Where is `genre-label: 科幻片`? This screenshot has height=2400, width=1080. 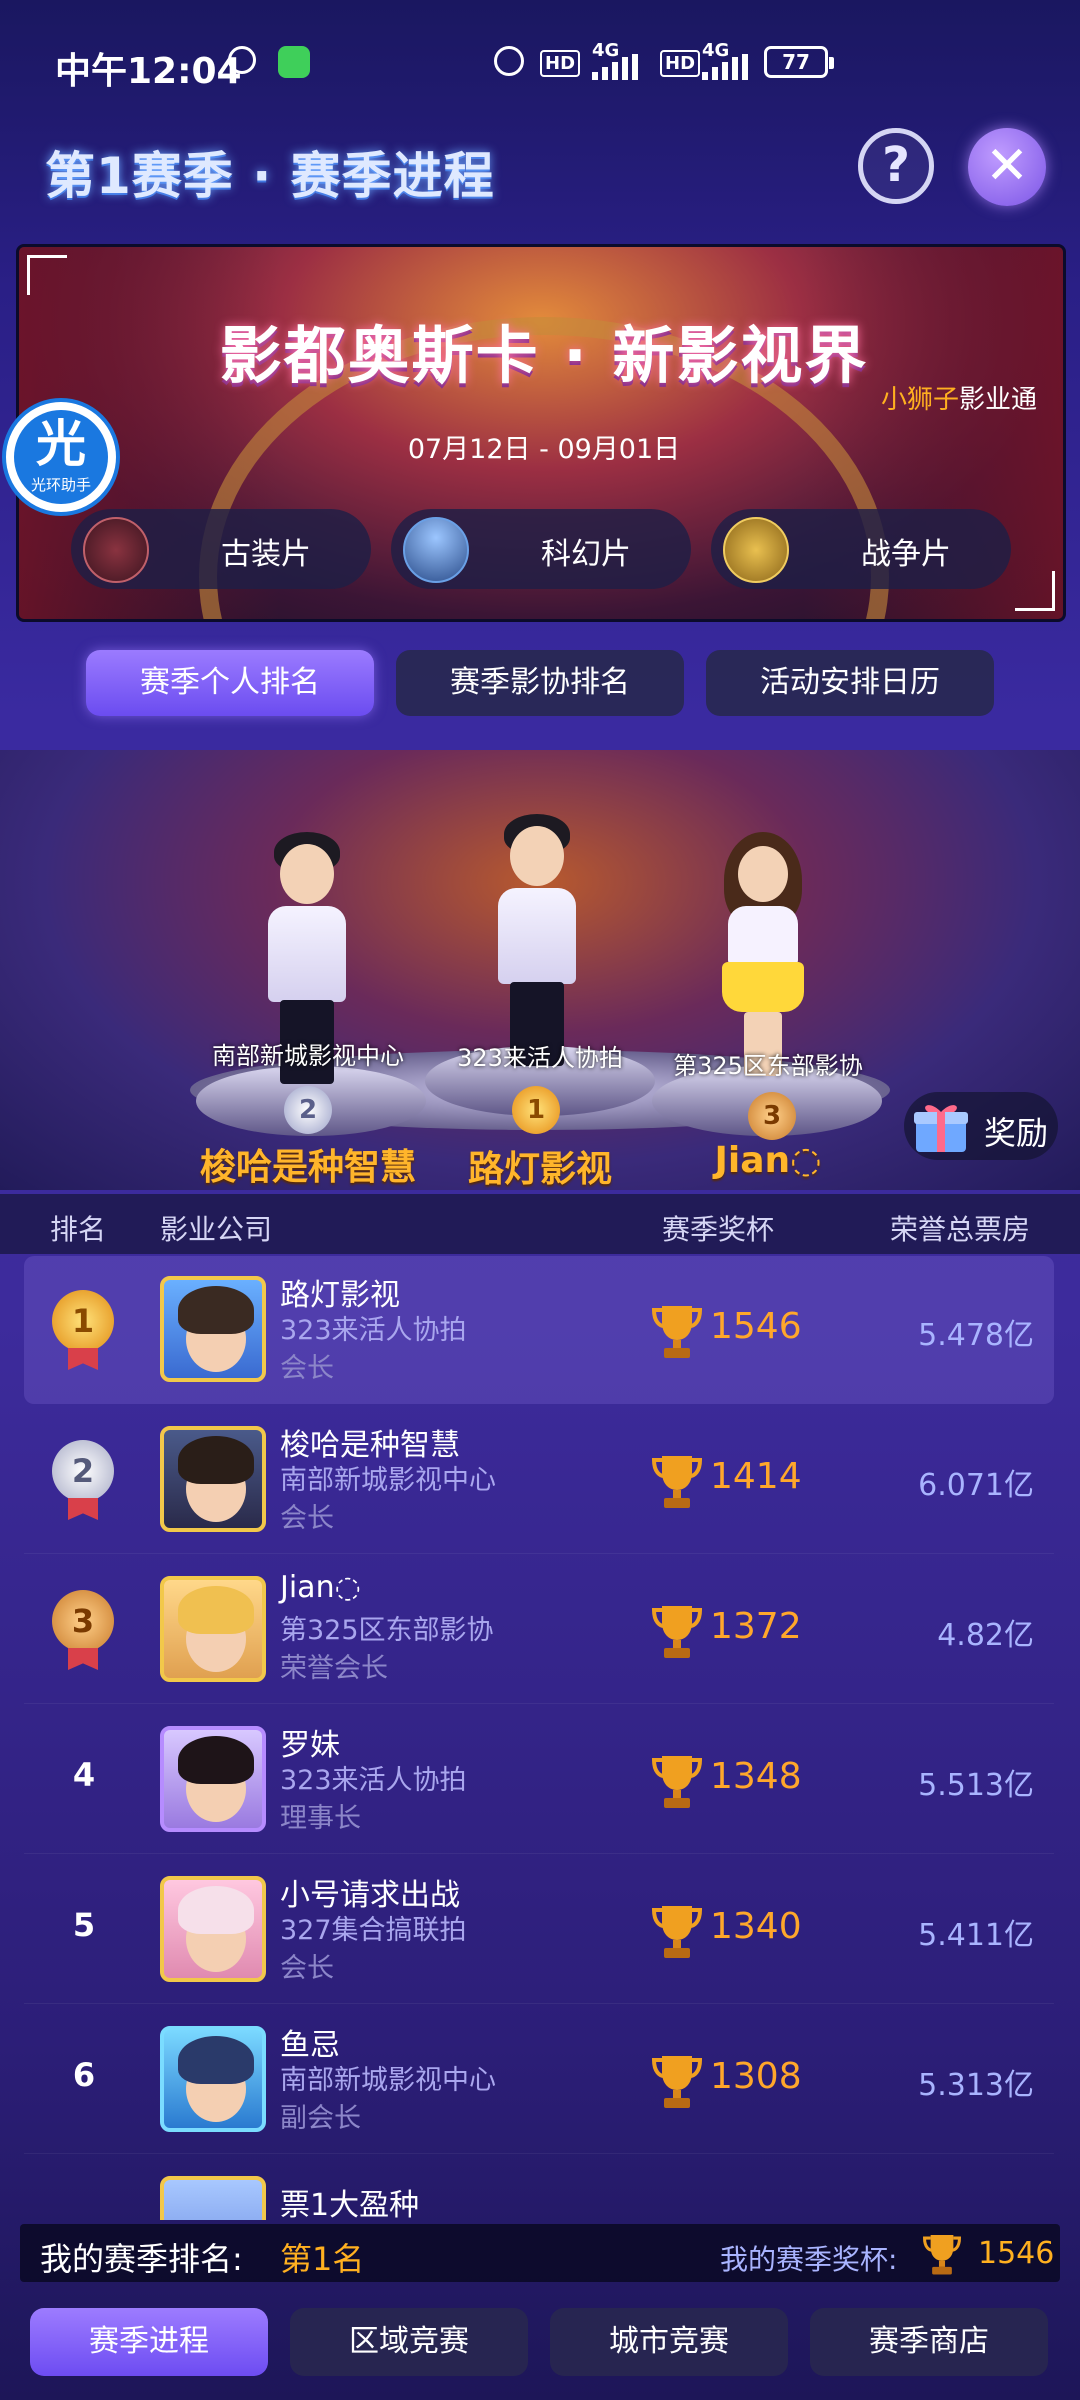 genre-label: 科幻片 is located at coordinates (586, 554).